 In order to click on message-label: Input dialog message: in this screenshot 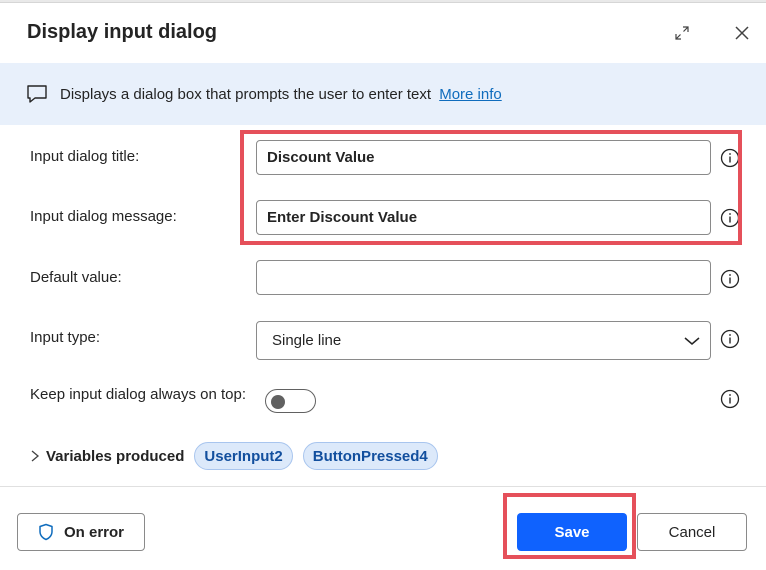, I will do `click(103, 216)`.